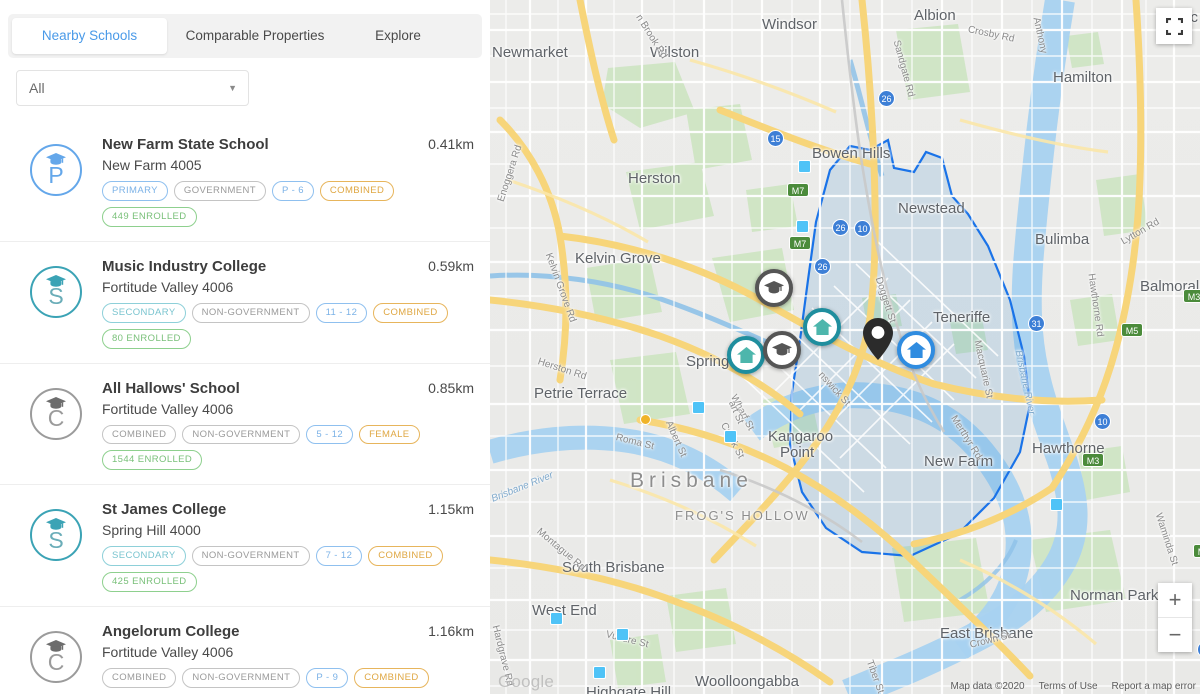 This screenshot has width=1200, height=694. Describe the element at coordinates (185, 144) in the screenshot. I see `school-name: New Farm State School` at that location.